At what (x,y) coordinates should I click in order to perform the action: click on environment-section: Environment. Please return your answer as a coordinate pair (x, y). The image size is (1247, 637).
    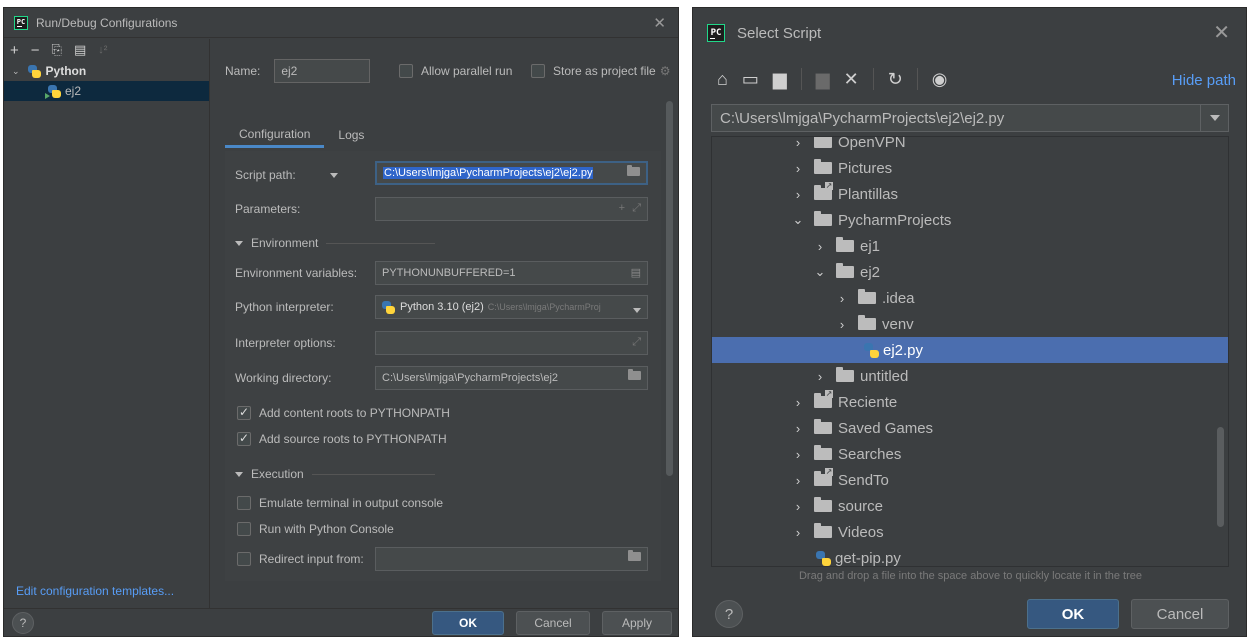
    Looking at the image, I should click on (335, 243).